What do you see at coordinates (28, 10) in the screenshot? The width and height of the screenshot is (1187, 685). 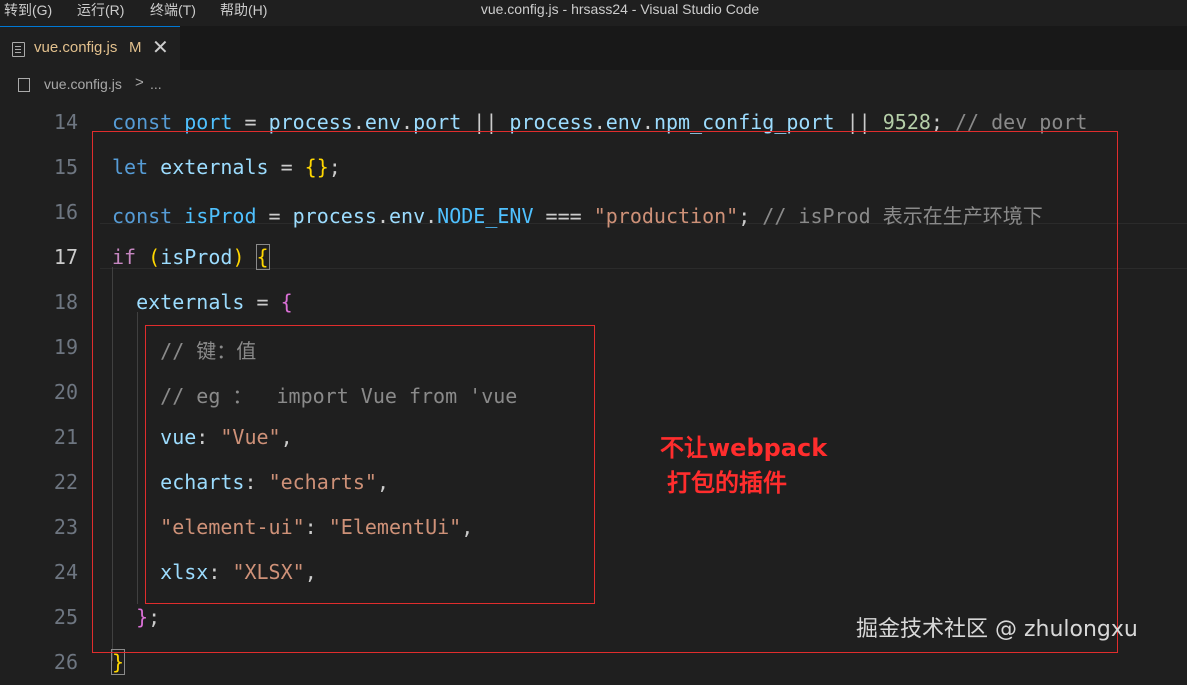 I see `menu-goto: 转到(G)` at bounding box center [28, 10].